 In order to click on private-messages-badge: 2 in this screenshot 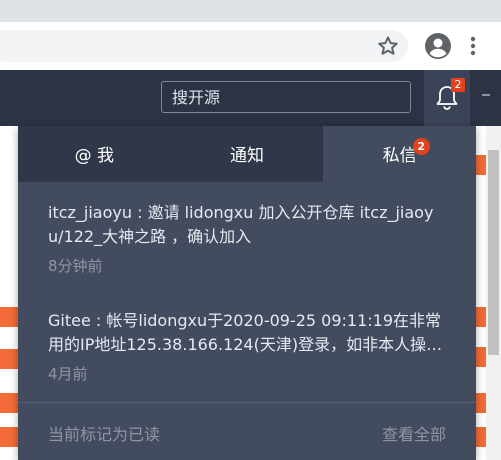, I will do `click(421, 146)`.